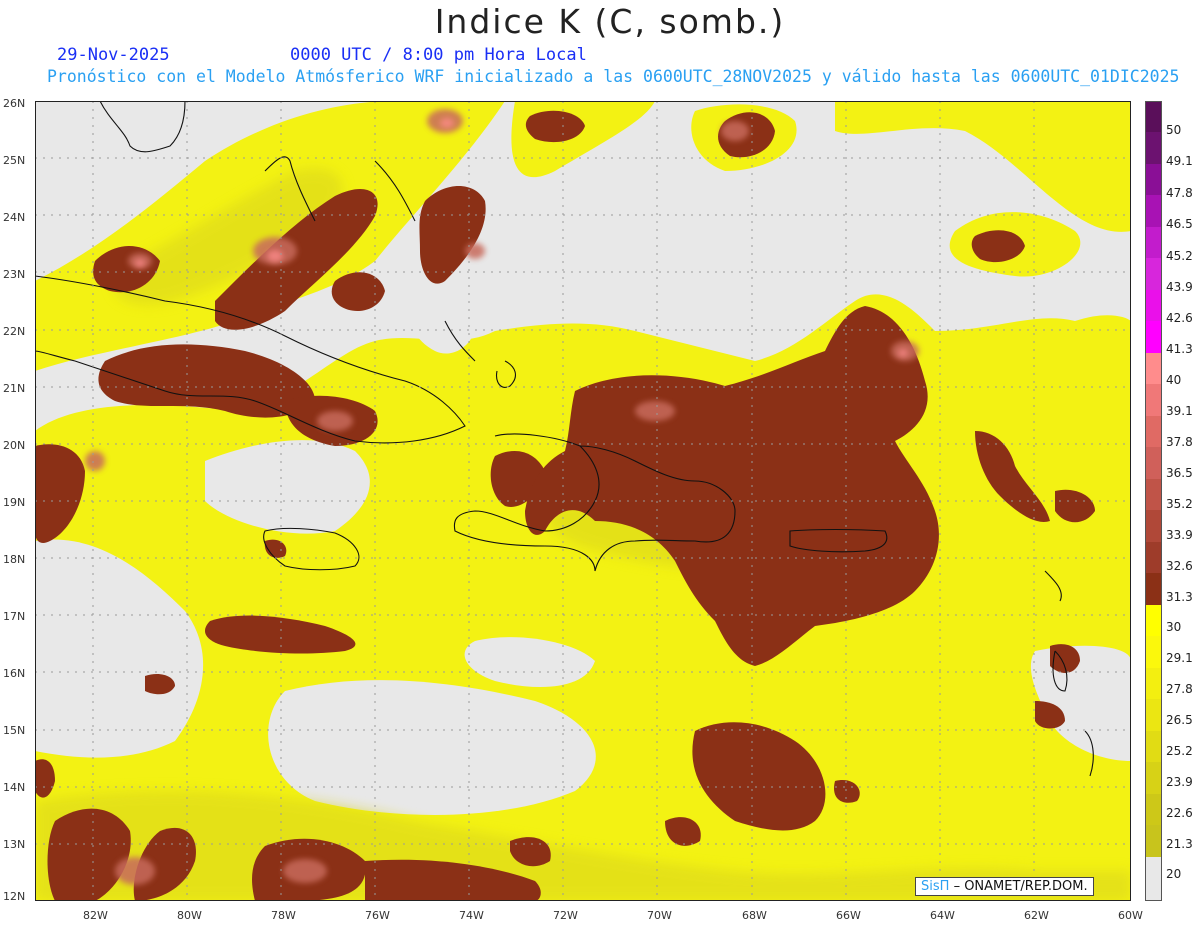  What do you see at coordinates (1179, 813) in the screenshot?
I see `colorbar-label: 22.6` at bounding box center [1179, 813].